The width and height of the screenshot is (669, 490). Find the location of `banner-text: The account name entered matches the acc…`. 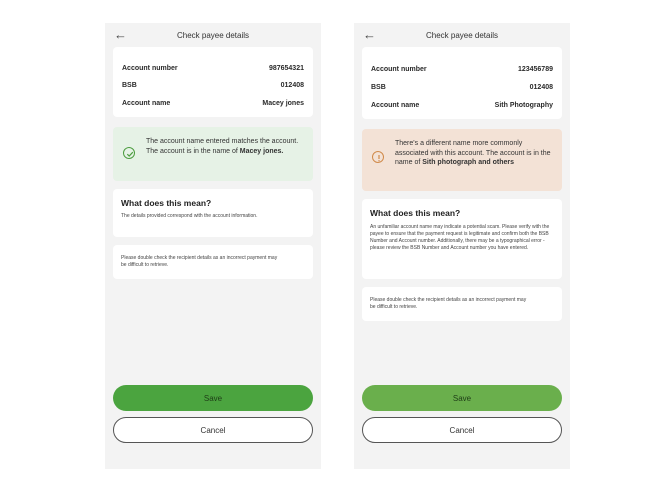

banner-text: The account name entered matches the acc… is located at coordinates (225, 146).